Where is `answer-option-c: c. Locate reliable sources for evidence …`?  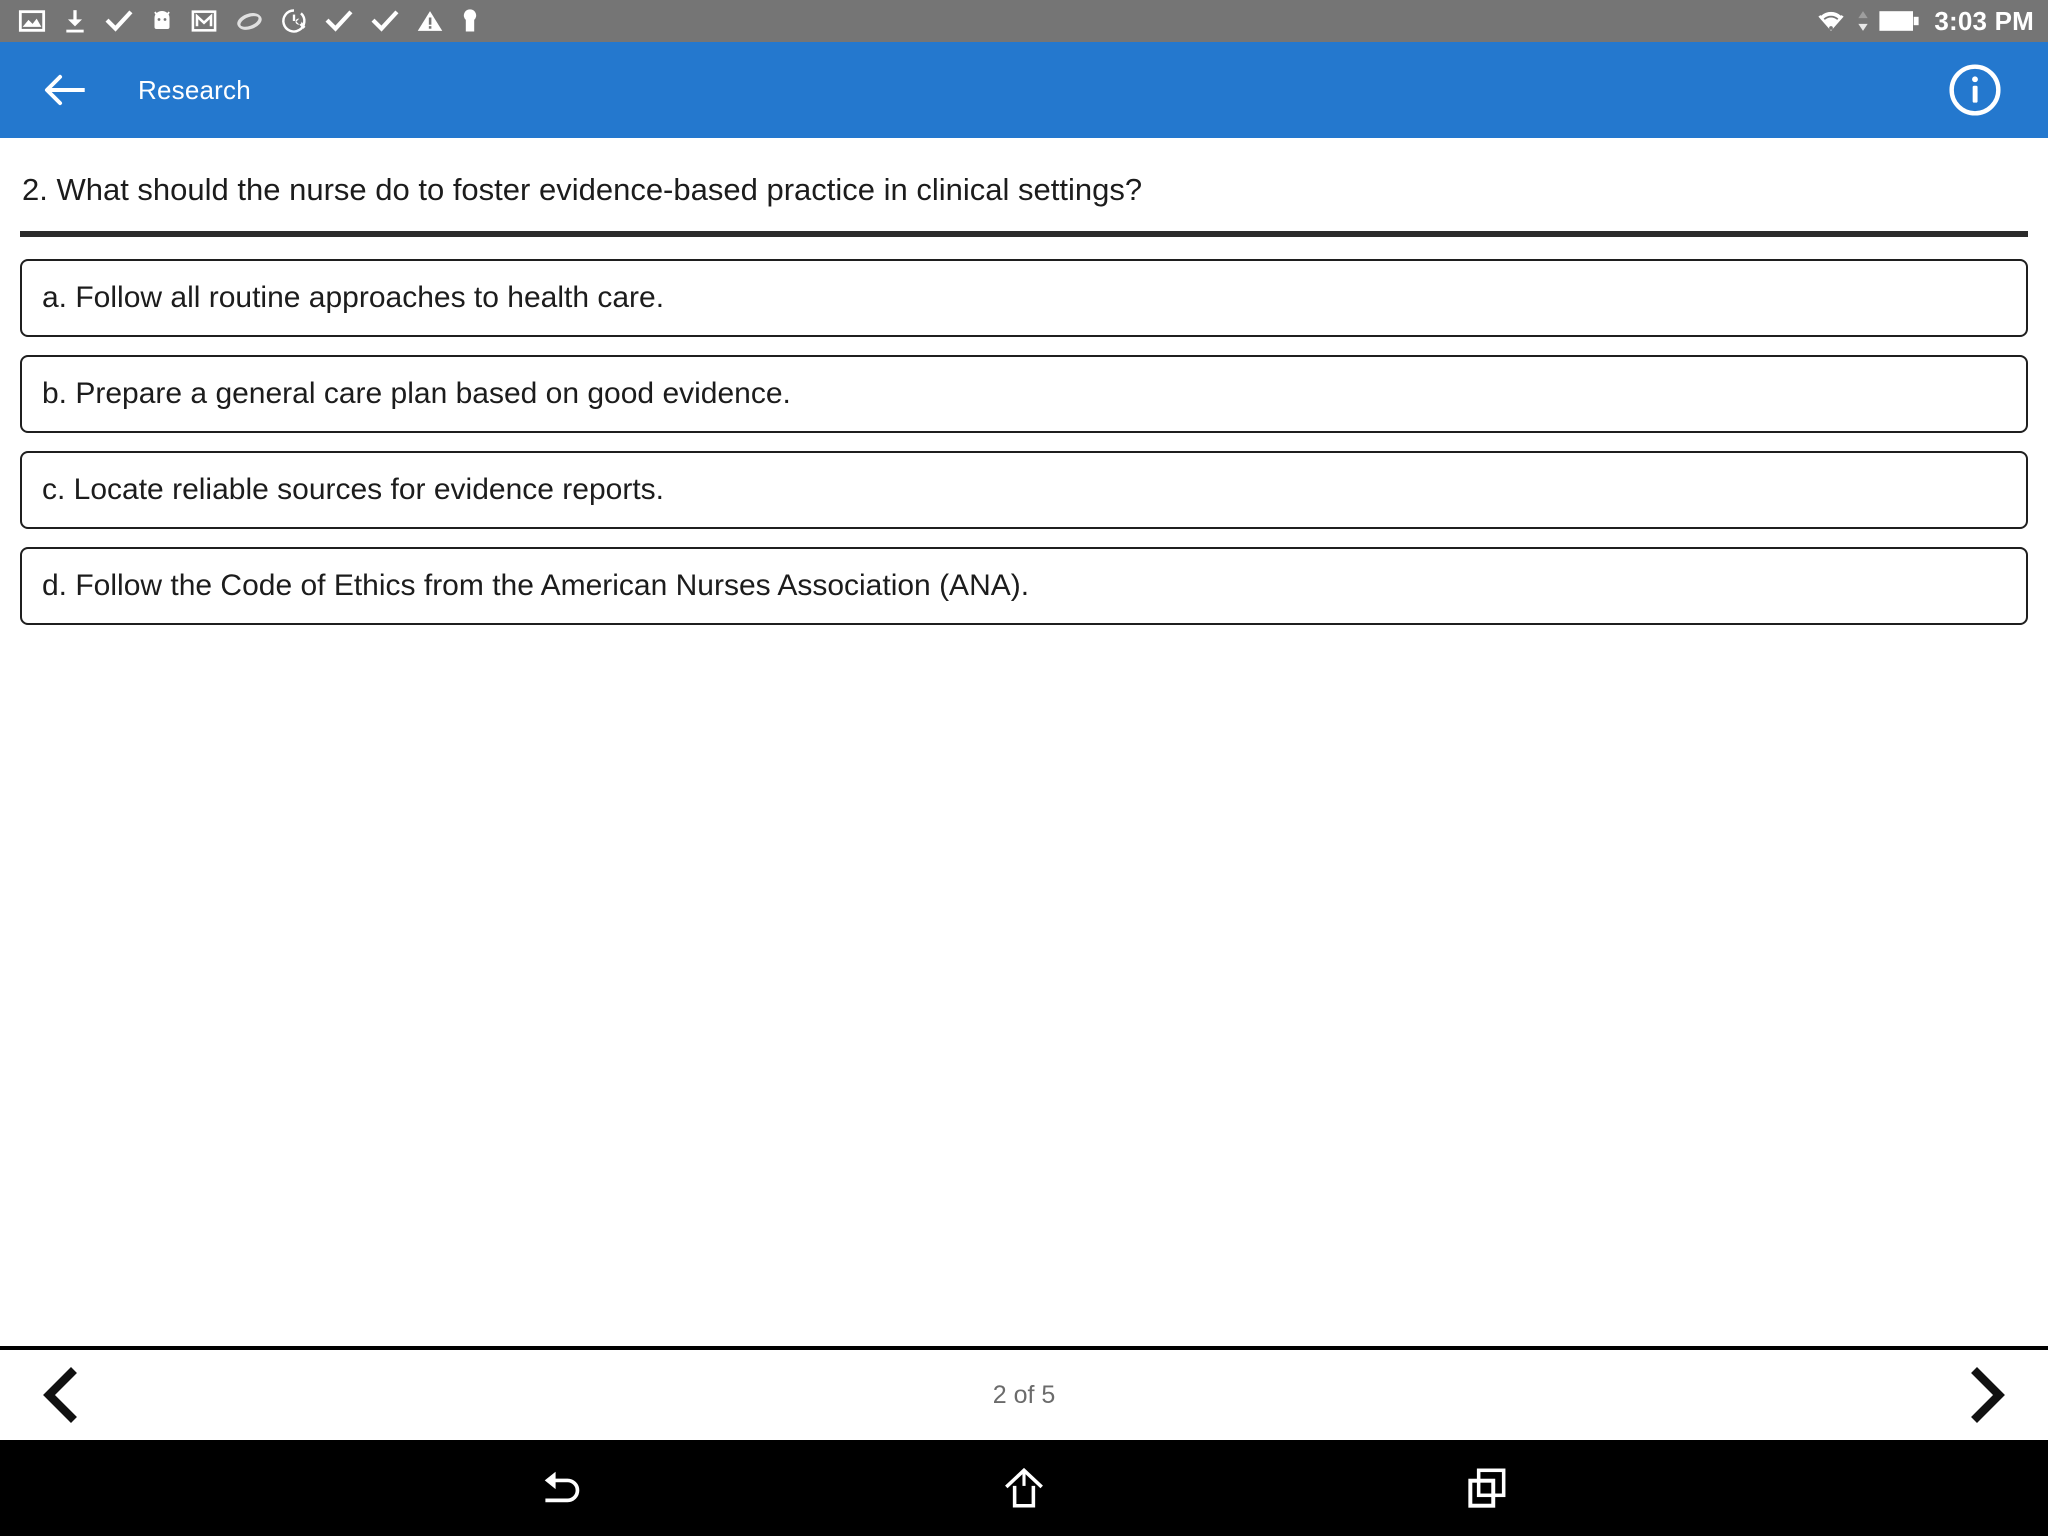 answer-option-c: c. Locate reliable sources for evidence … is located at coordinates (1024, 489).